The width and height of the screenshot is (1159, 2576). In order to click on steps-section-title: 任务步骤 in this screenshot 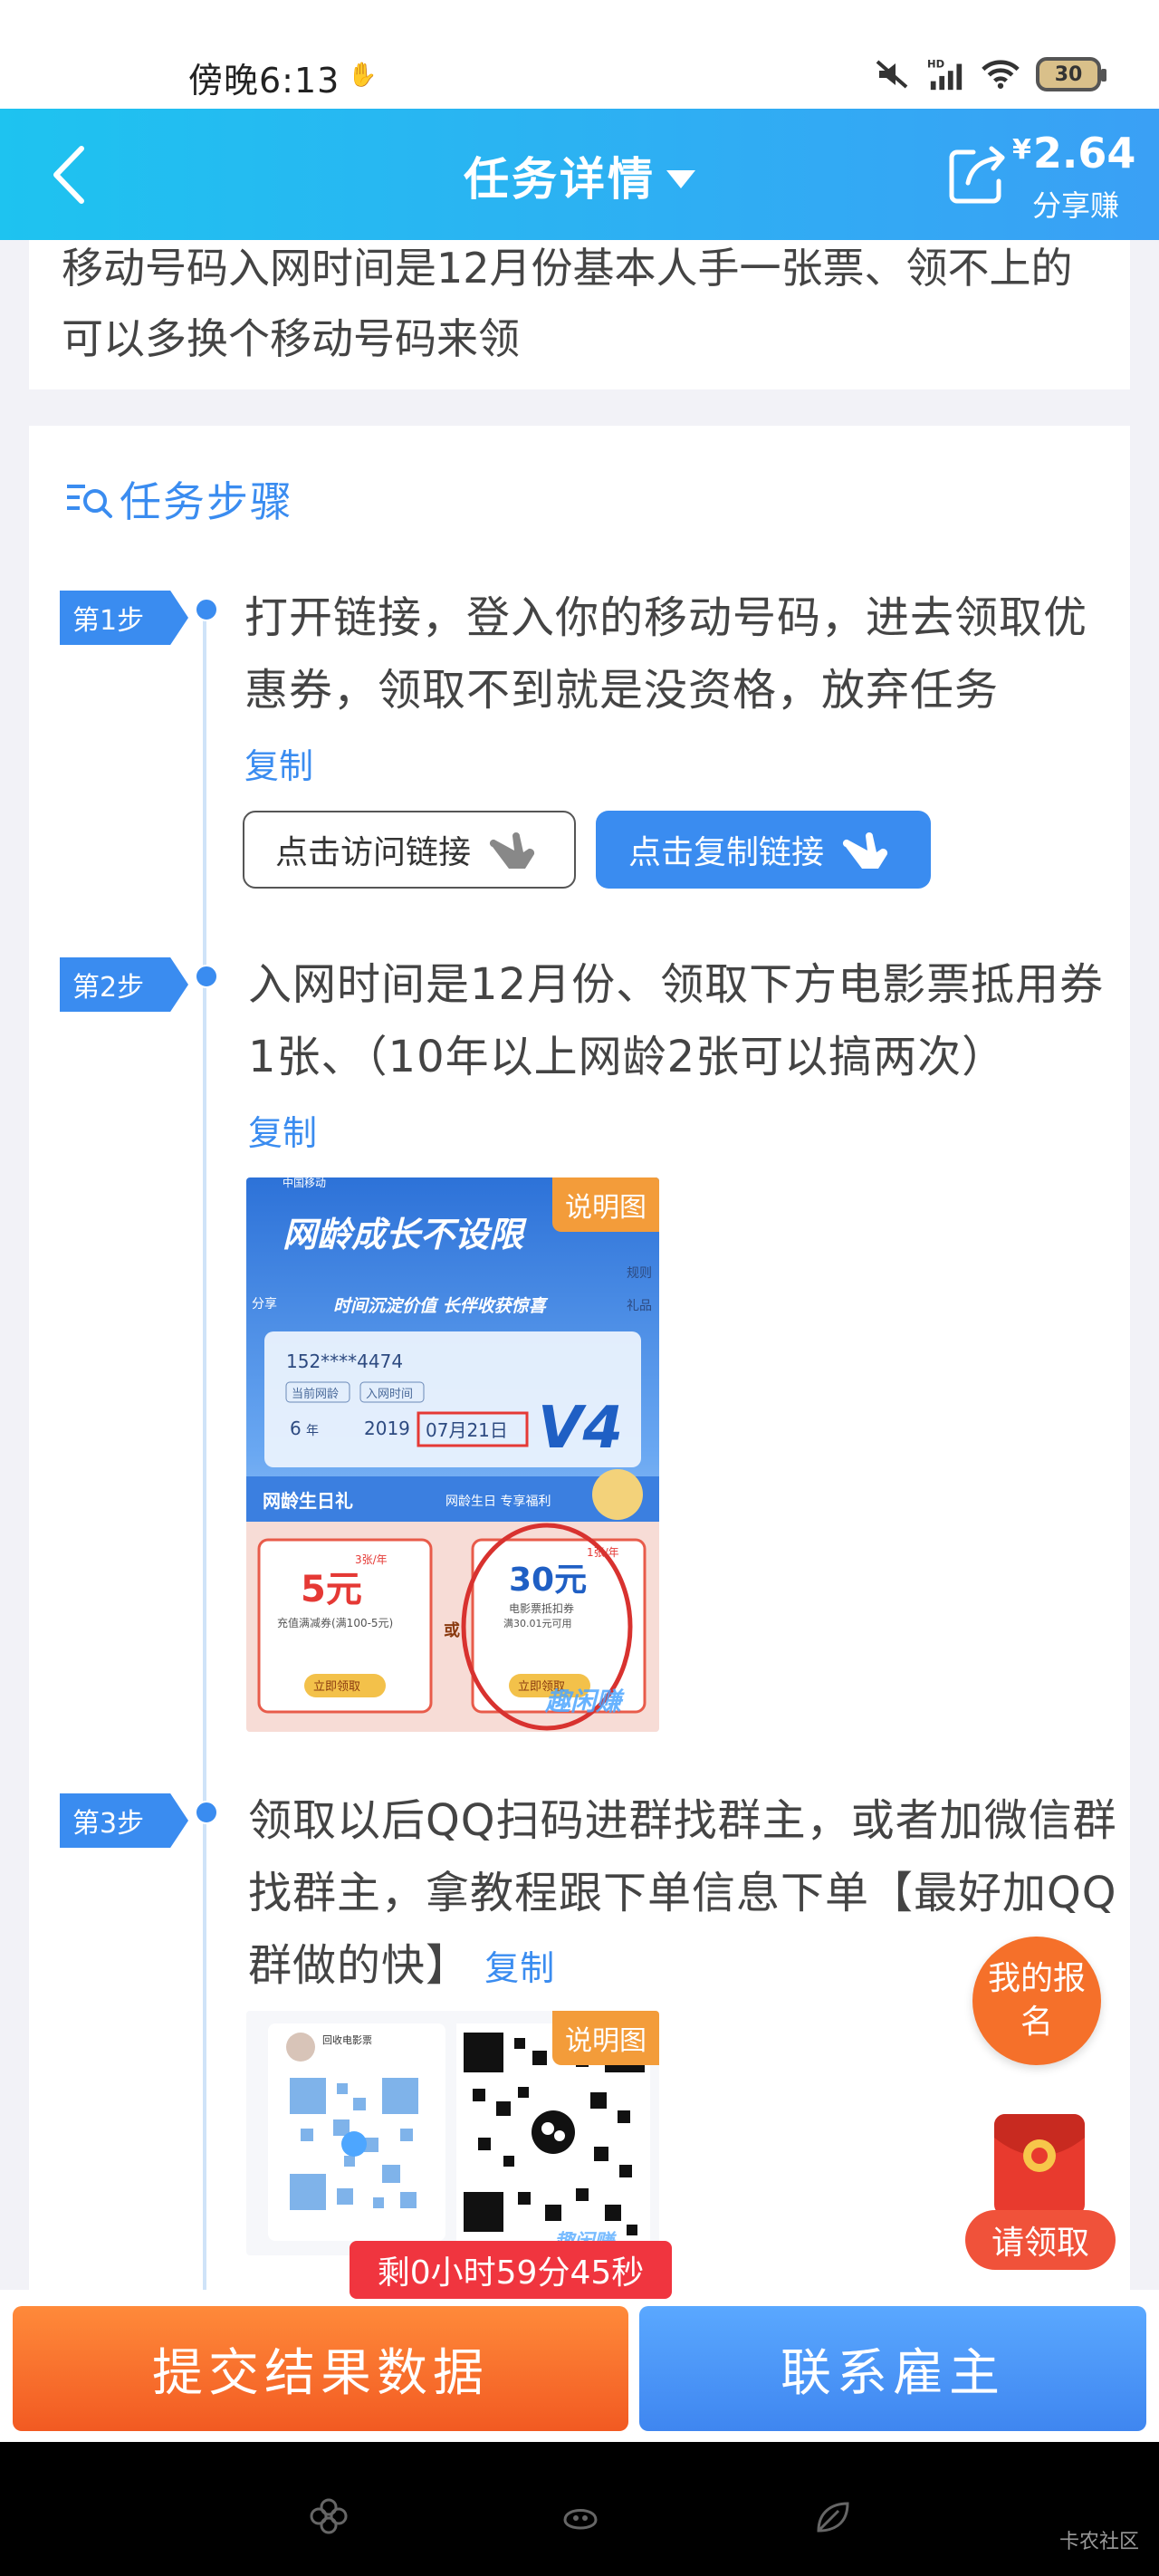, I will do `click(179, 499)`.